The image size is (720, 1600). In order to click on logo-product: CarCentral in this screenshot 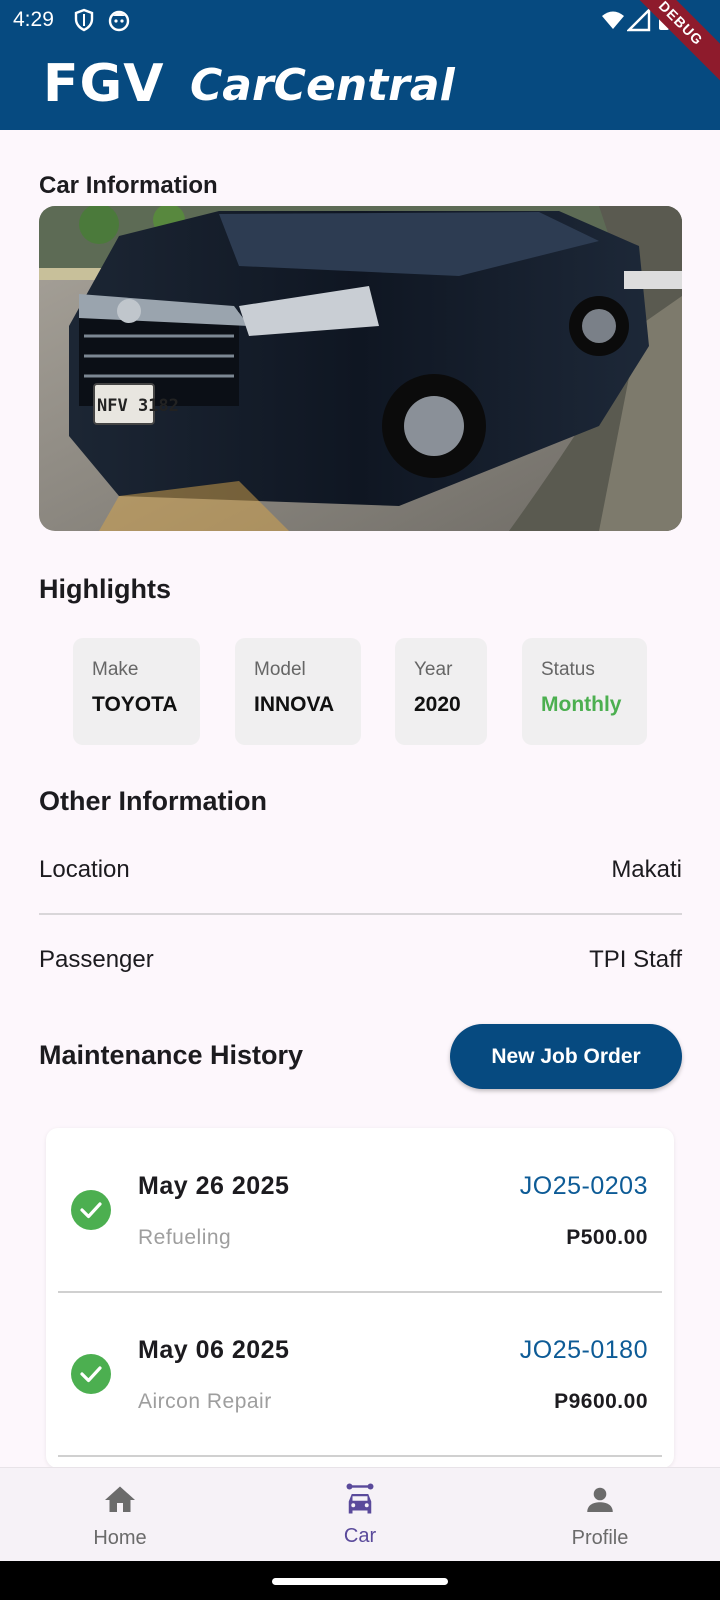, I will do `click(322, 85)`.